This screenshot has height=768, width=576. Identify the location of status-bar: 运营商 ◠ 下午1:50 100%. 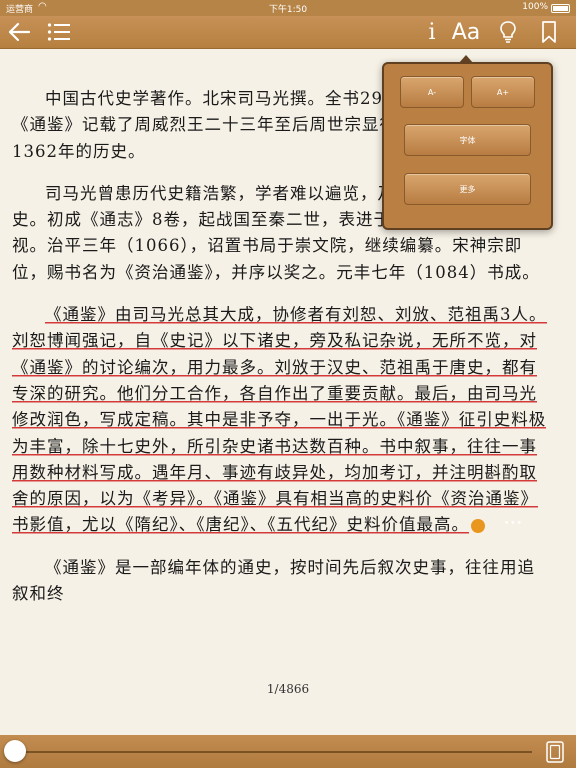
(288, 8).